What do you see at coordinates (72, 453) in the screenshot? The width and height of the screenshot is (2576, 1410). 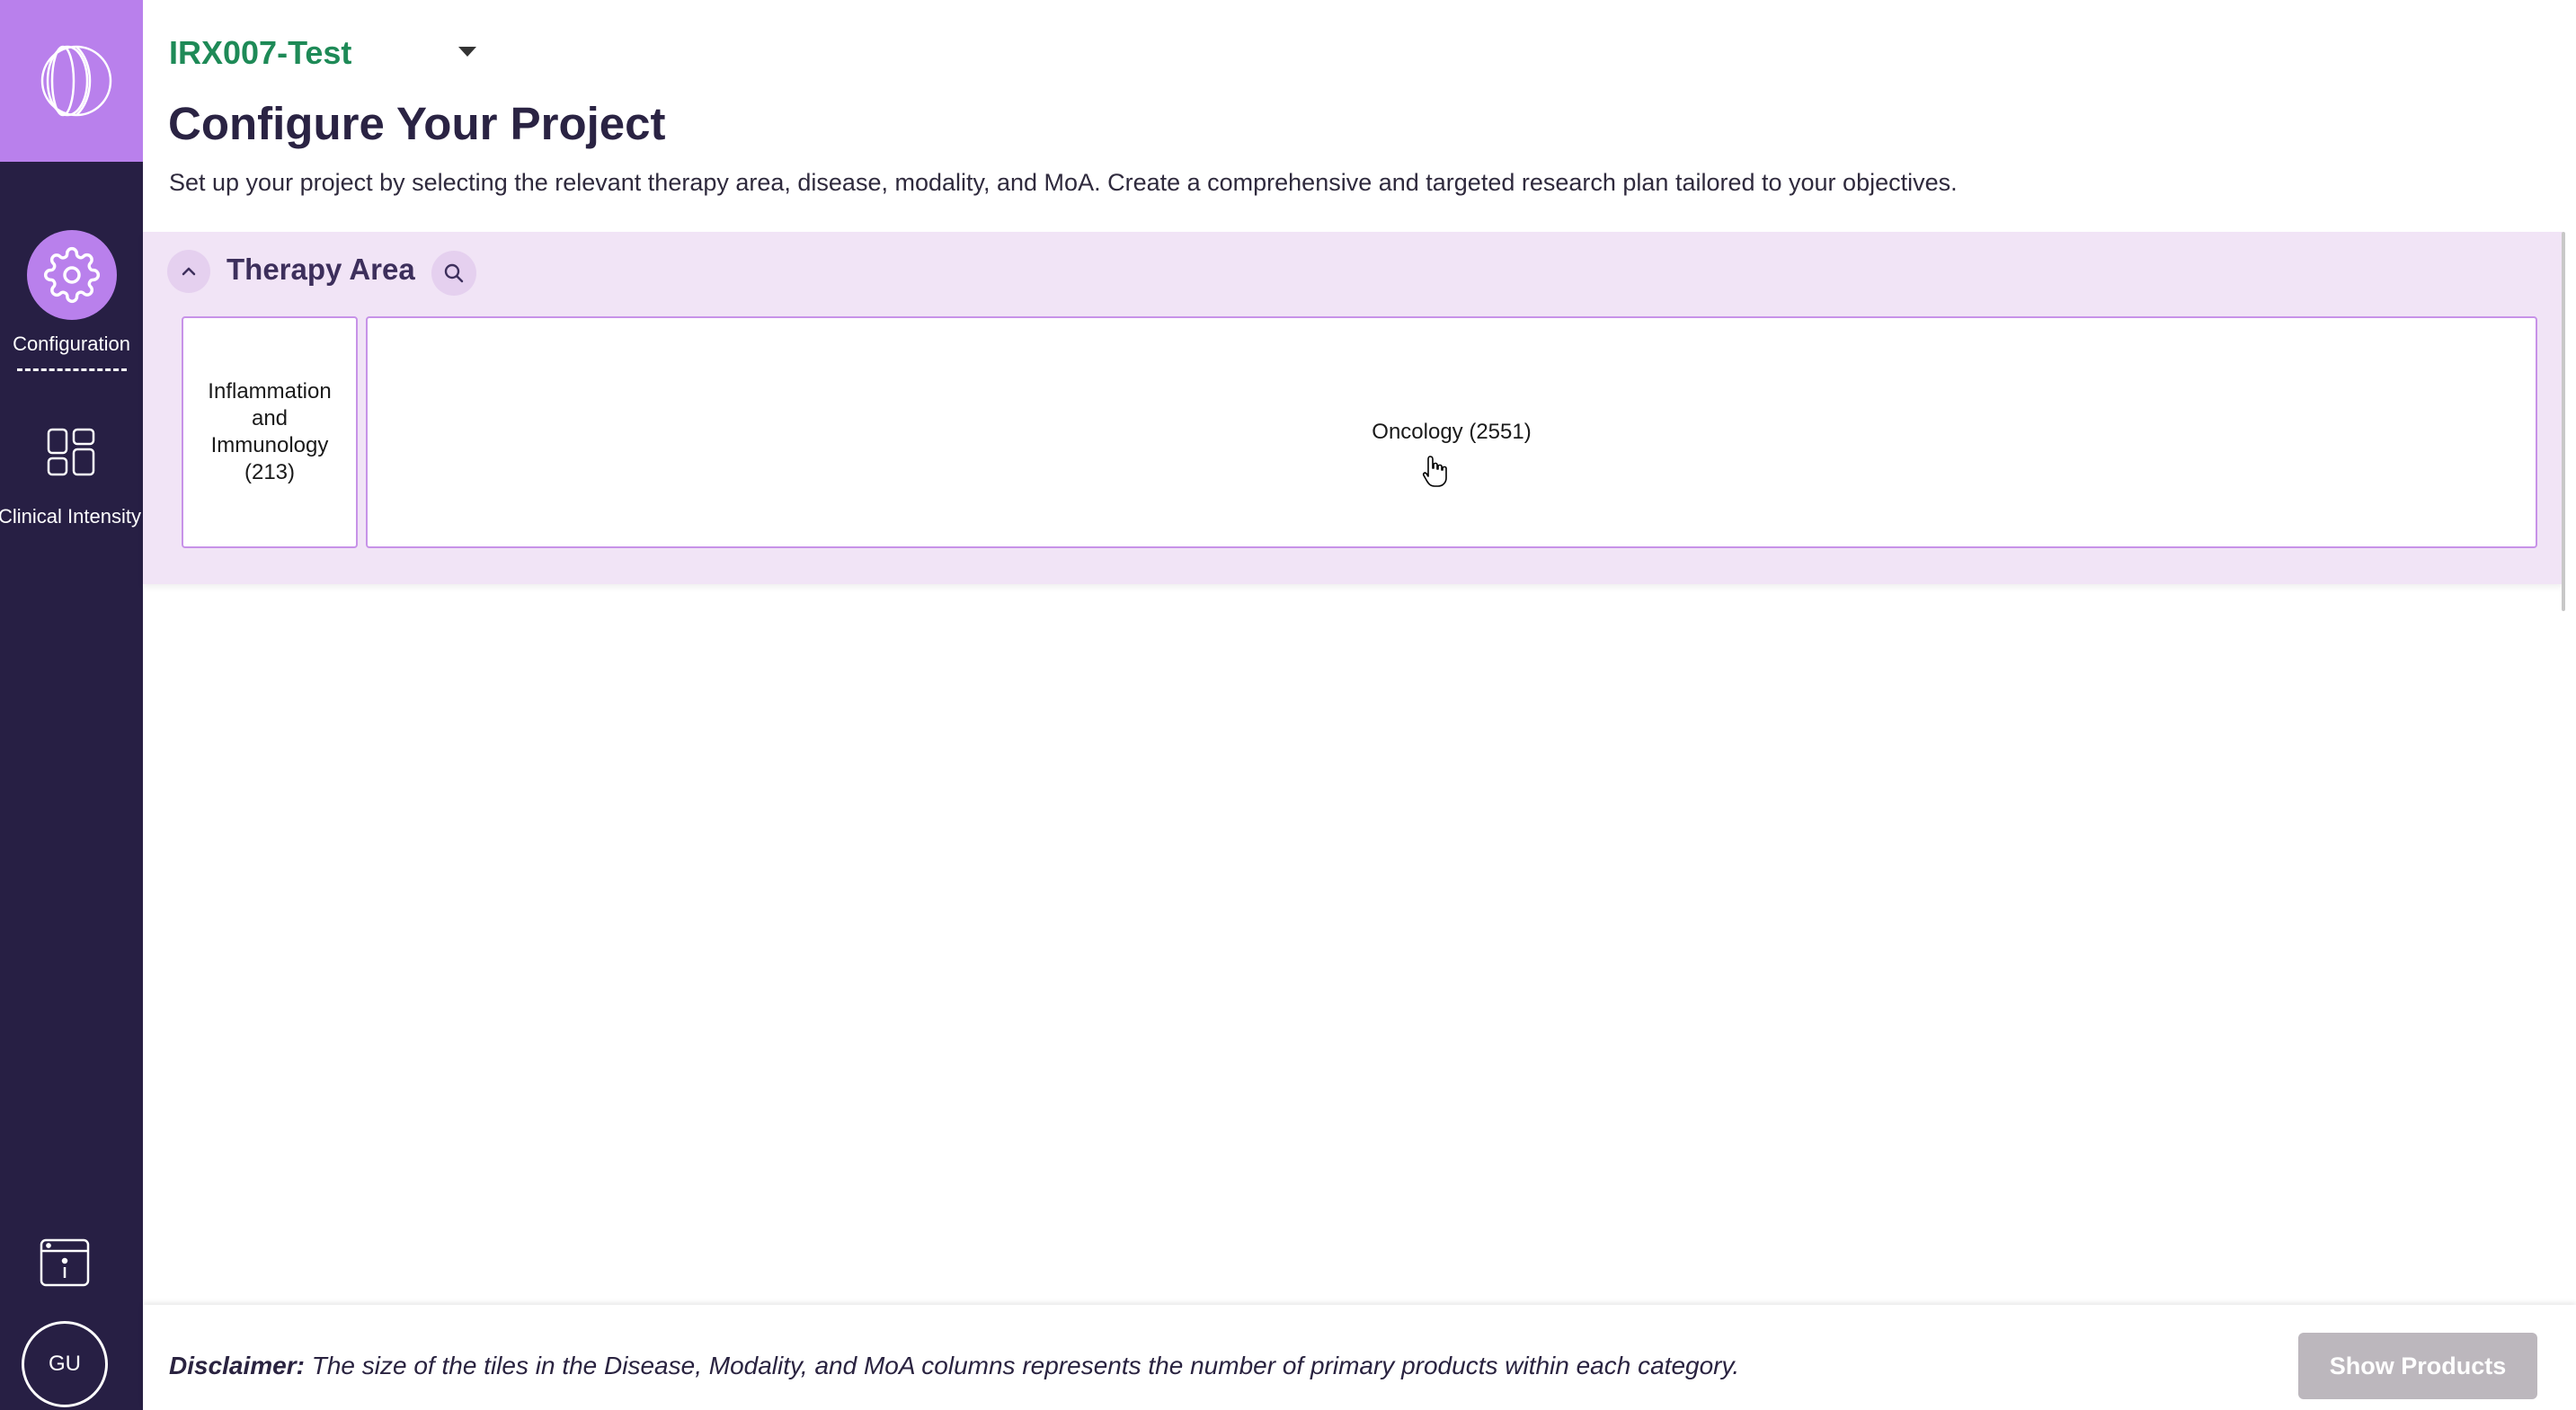 I see `dashboard-icon` at bounding box center [72, 453].